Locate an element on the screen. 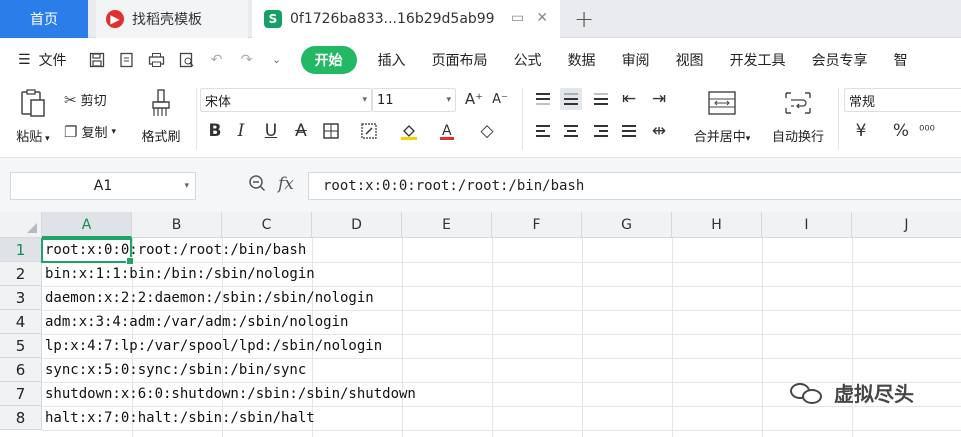 The height and width of the screenshot is (437, 961). close-icon: ✕ is located at coordinates (542, 18).